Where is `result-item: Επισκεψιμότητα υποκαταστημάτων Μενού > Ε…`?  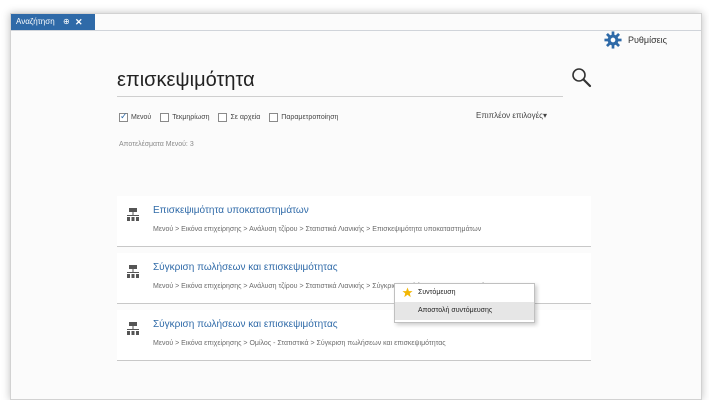 result-item: Επισκεψιμότητα υποκαταστημάτων Μενού > Ε… is located at coordinates (354, 221).